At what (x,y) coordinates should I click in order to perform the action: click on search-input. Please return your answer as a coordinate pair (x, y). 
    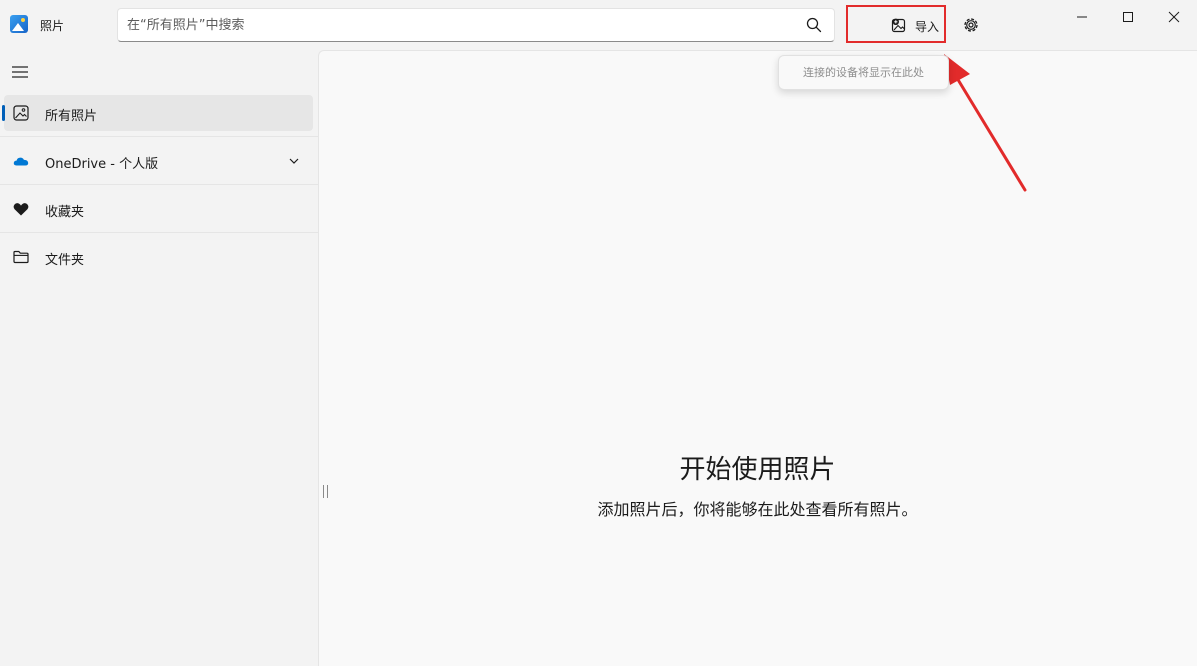
    Looking at the image, I should click on (457, 25).